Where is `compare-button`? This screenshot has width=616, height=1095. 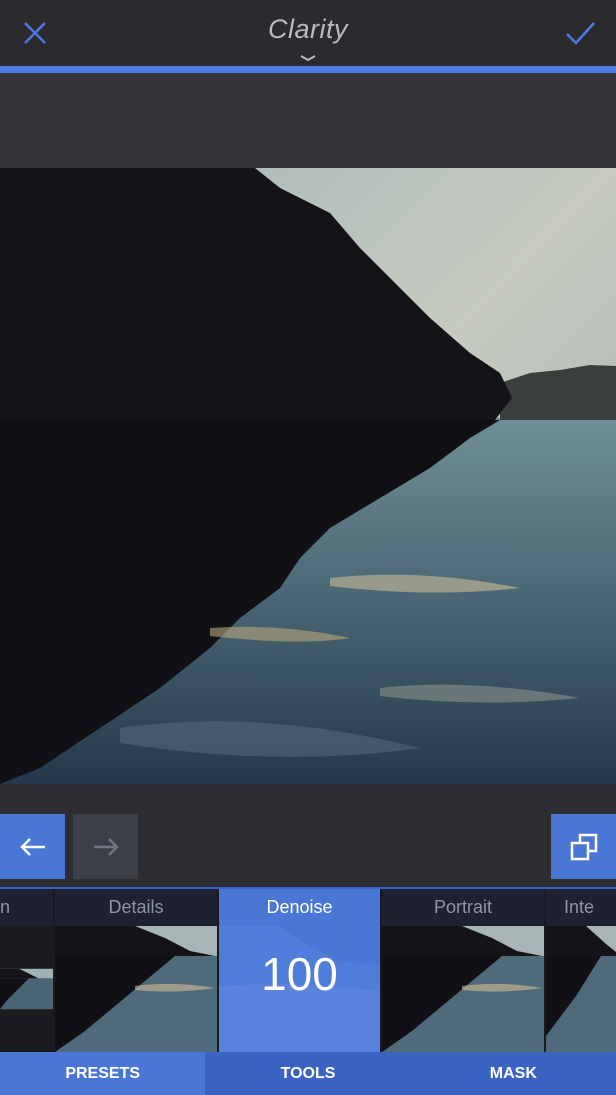
compare-button is located at coordinates (583, 846).